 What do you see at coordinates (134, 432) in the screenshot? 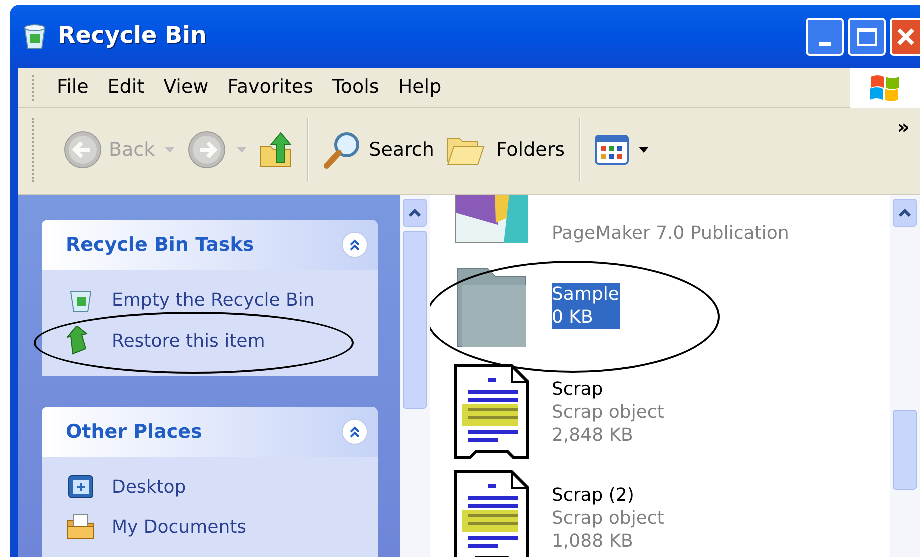
I see `panel-title: Other Places` at bounding box center [134, 432].